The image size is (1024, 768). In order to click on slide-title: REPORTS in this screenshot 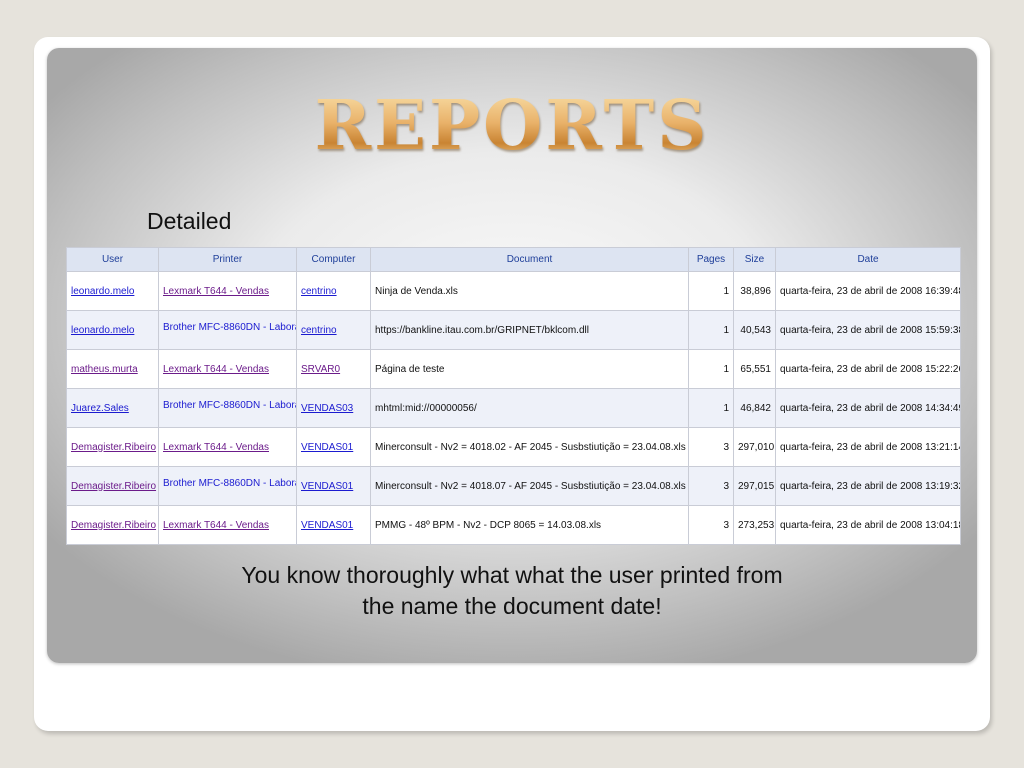, I will do `click(512, 126)`.